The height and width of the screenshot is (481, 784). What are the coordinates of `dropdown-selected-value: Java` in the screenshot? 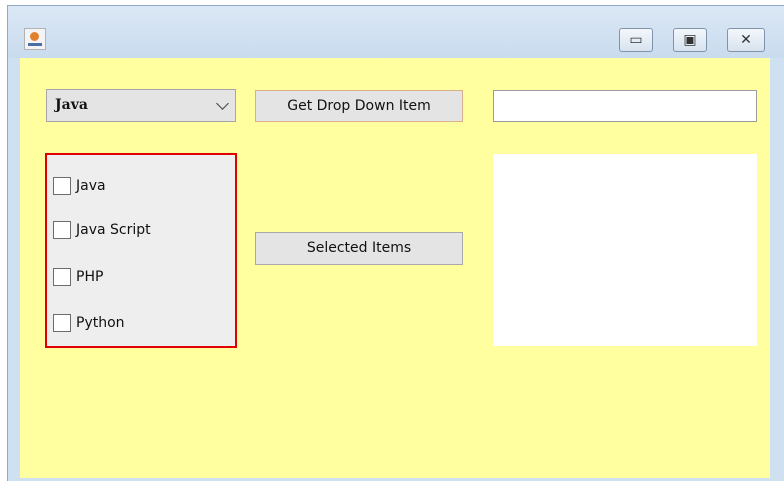 It's located at (71, 105).